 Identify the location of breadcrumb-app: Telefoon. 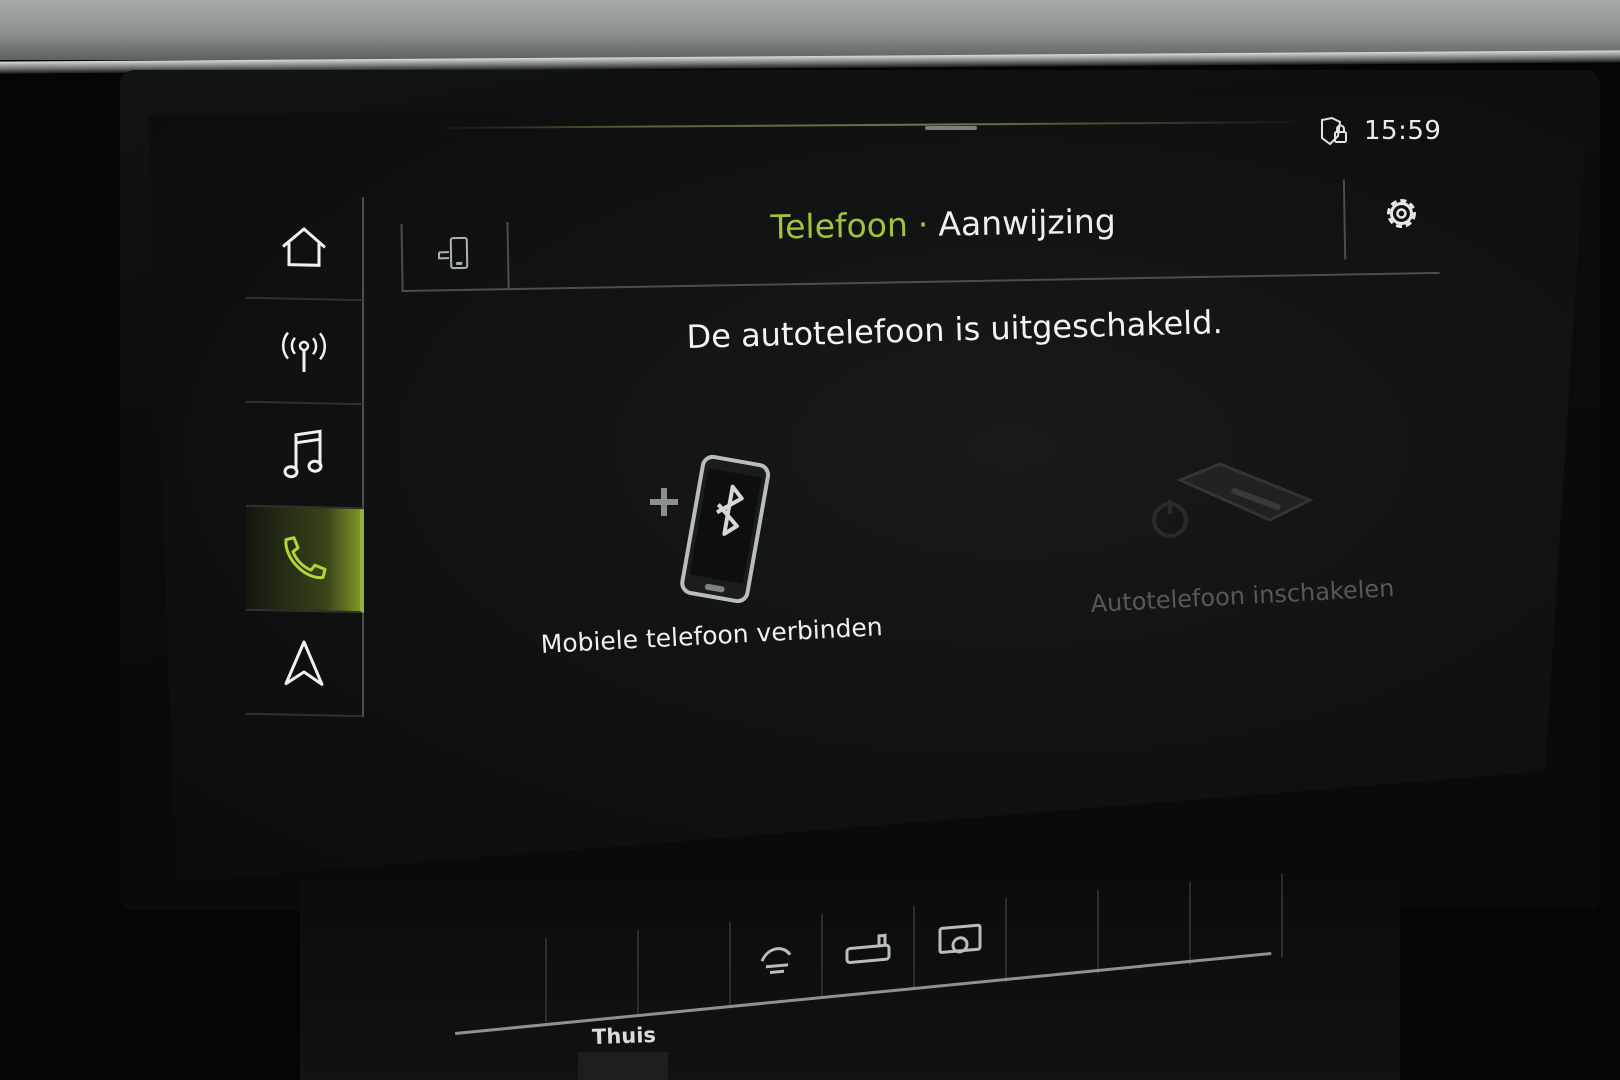
(839, 225).